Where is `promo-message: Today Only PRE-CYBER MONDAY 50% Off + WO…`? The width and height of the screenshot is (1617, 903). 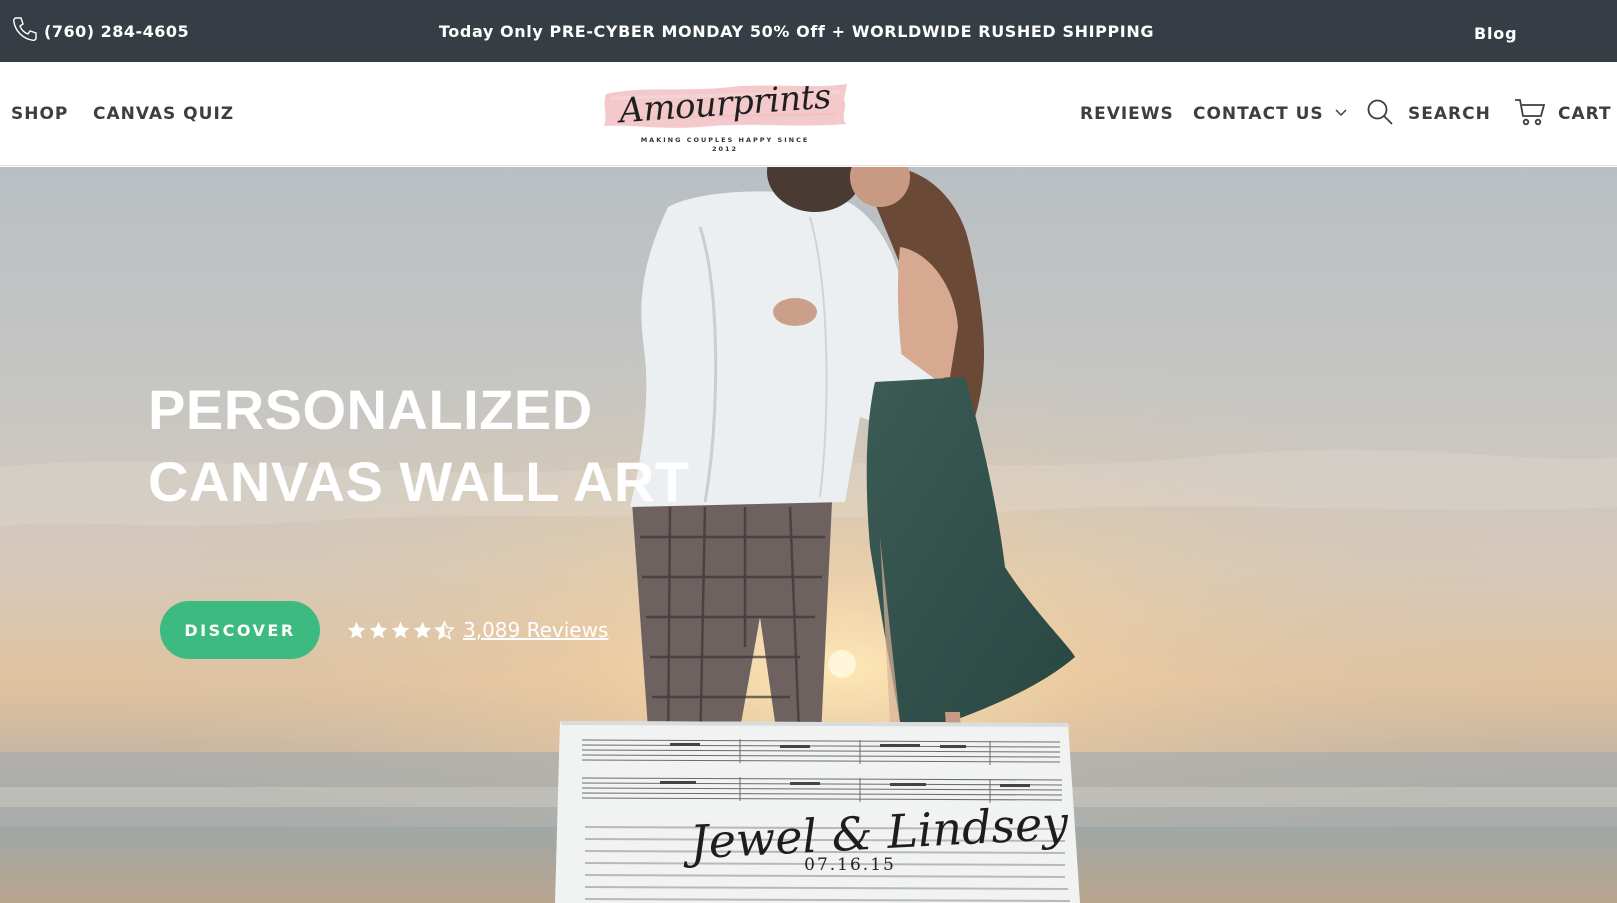 promo-message: Today Only PRE-CYBER MONDAY 50% Off + WO… is located at coordinates (808, 31).